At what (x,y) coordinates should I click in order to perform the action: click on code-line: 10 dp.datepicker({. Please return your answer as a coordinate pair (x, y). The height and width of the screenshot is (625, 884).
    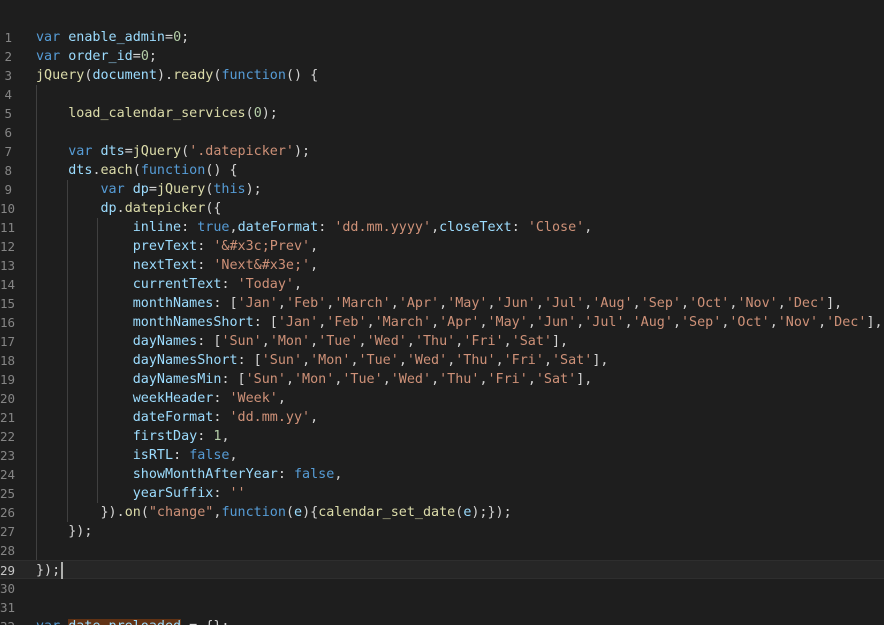
    Looking at the image, I should click on (442, 208).